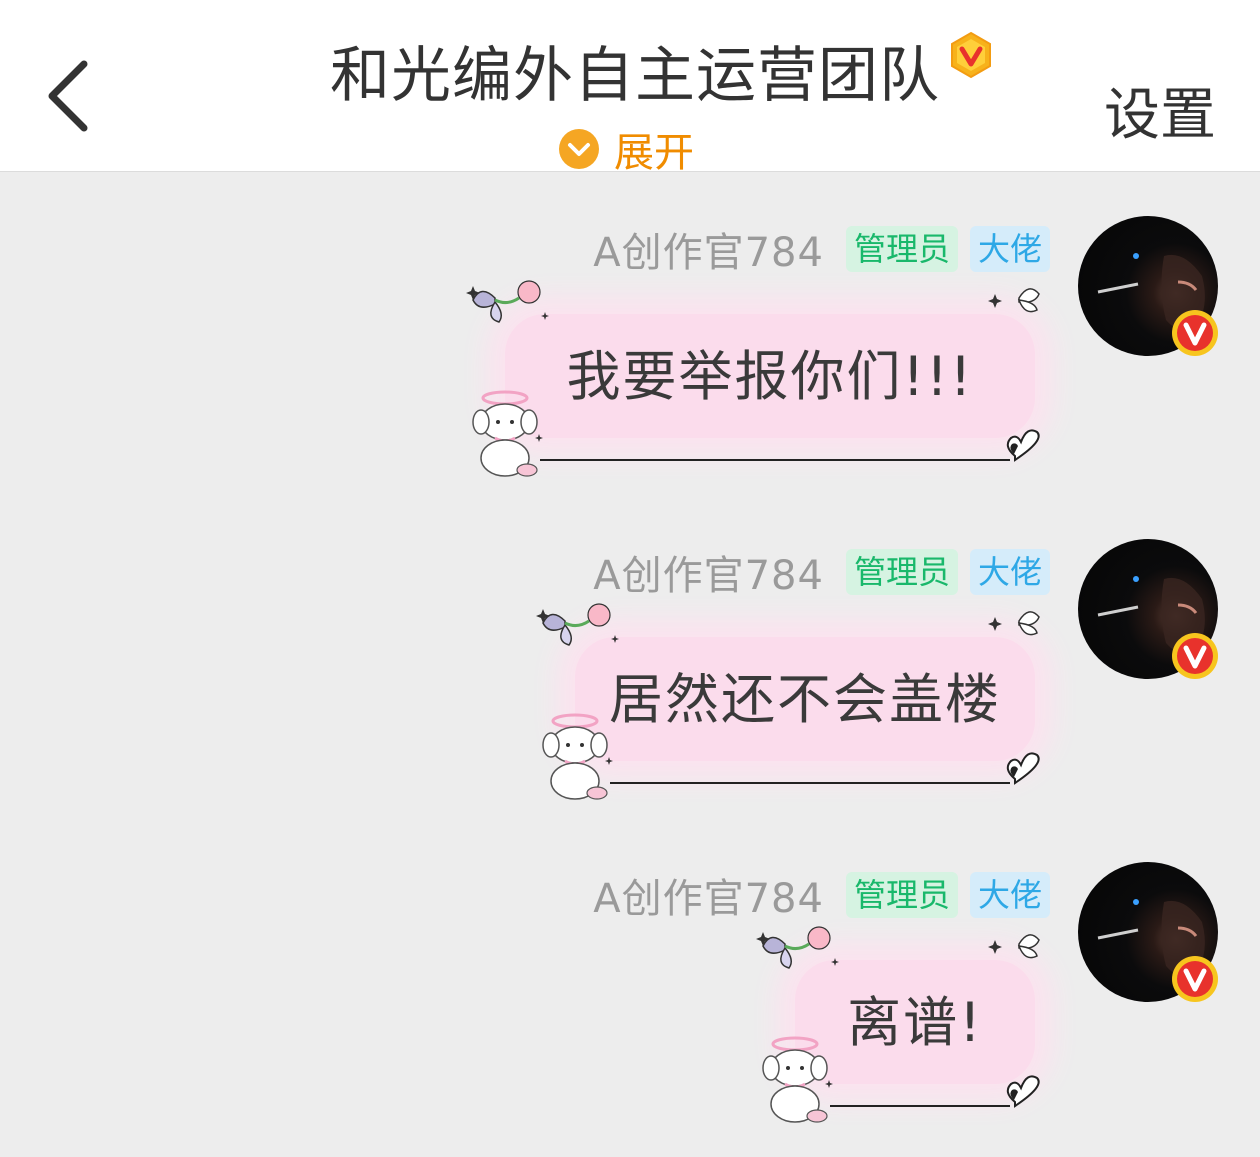 This screenshot has width=1260, height=1157. What do you see at coordinates (635, 75) in the screenshot?
I see `group-title: 和光编外自主运营团队` at bounding box center [635, 75].